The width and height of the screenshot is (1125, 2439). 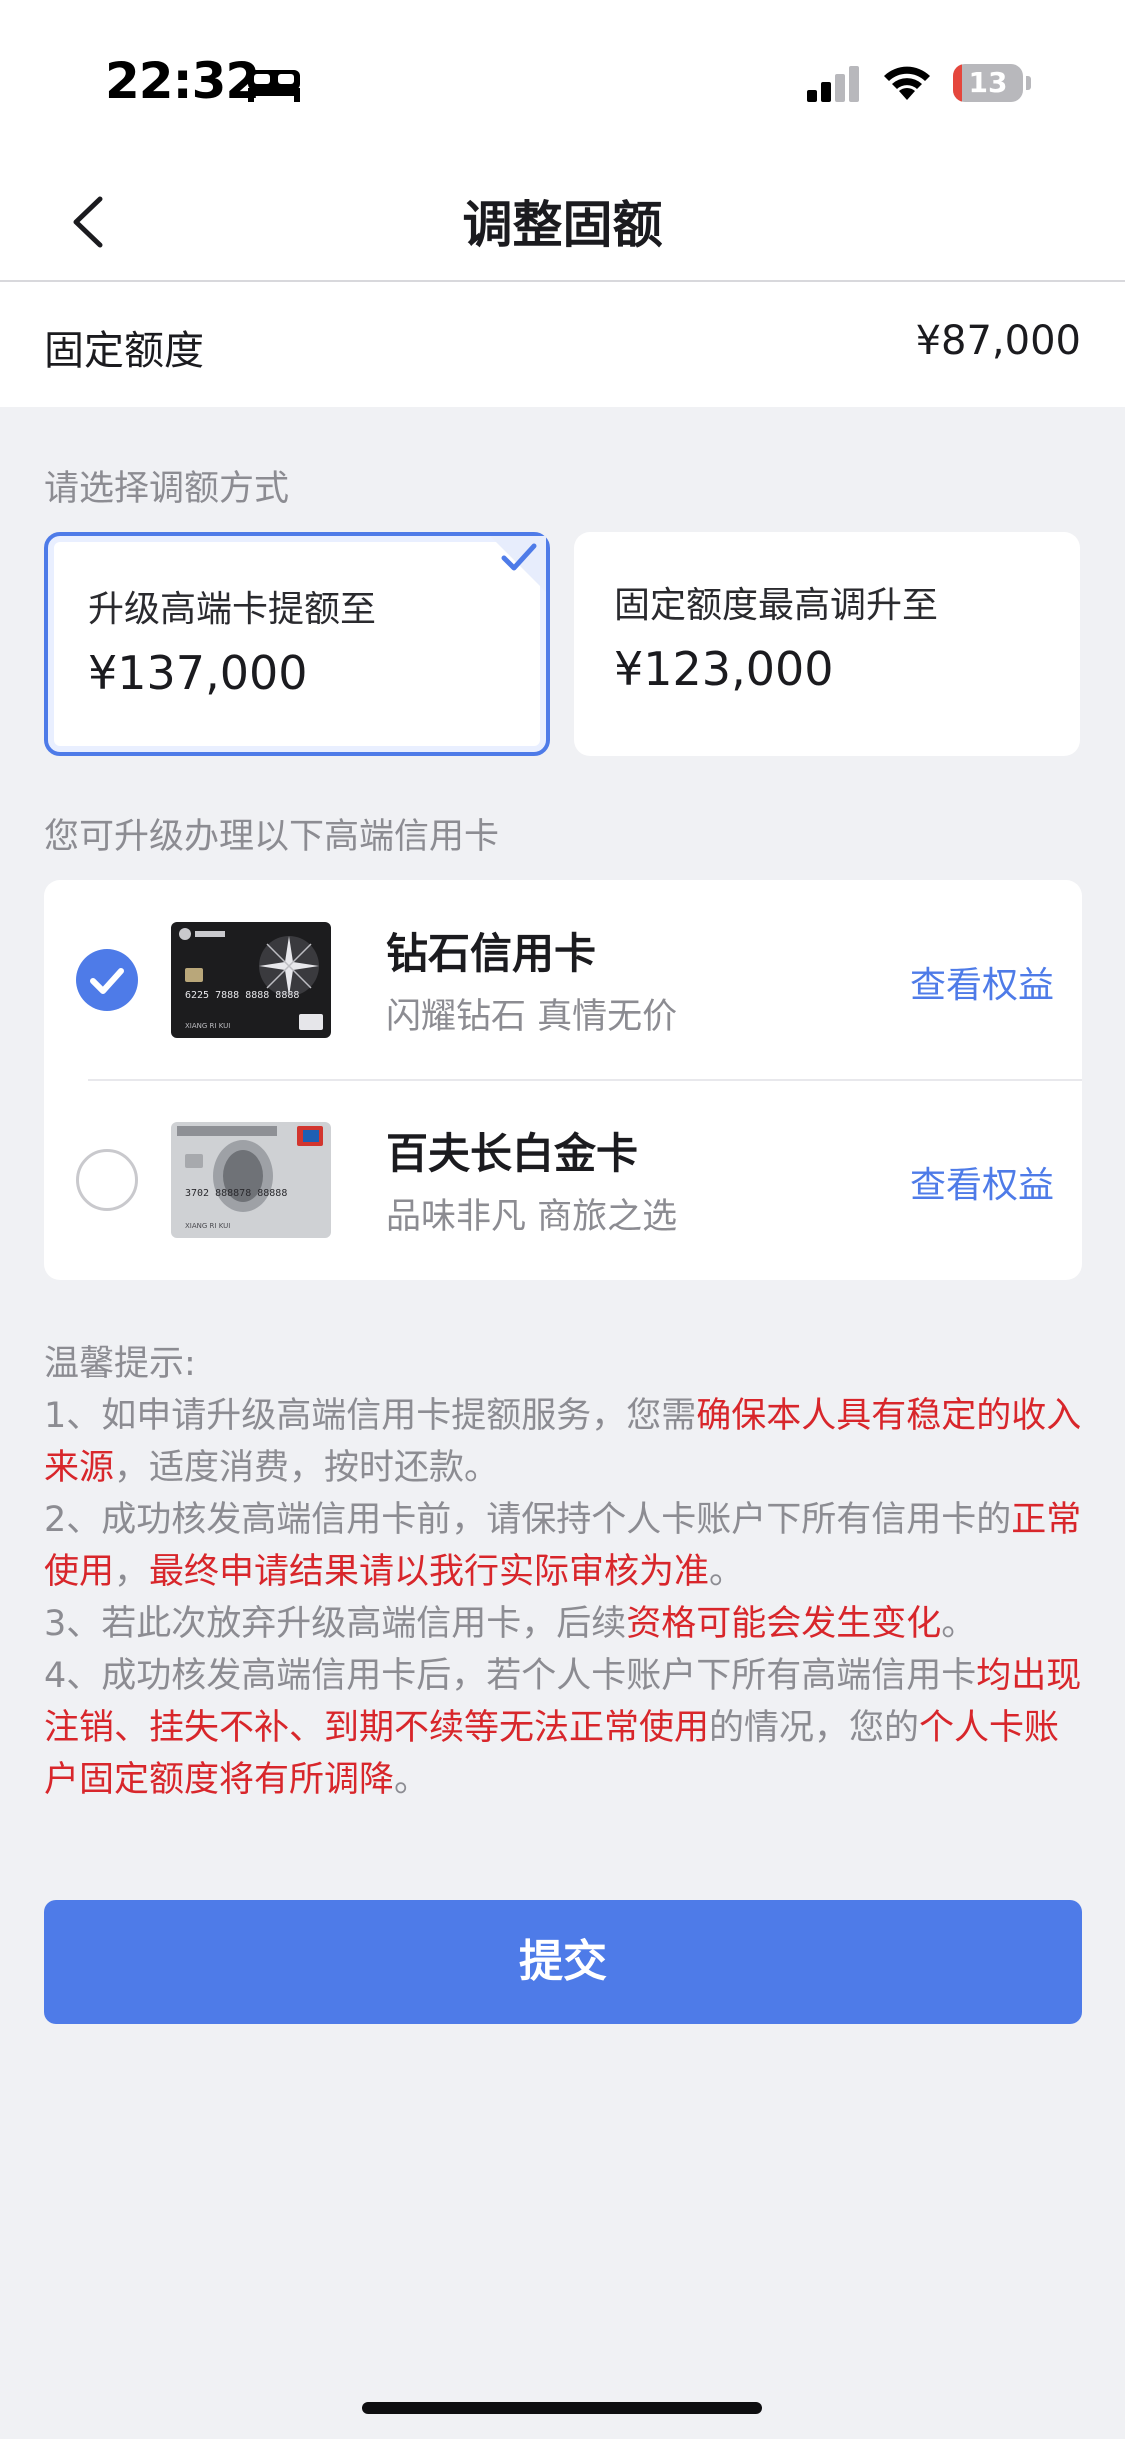 I want to click on tip-text: ，, so click(x=132, y=1572).